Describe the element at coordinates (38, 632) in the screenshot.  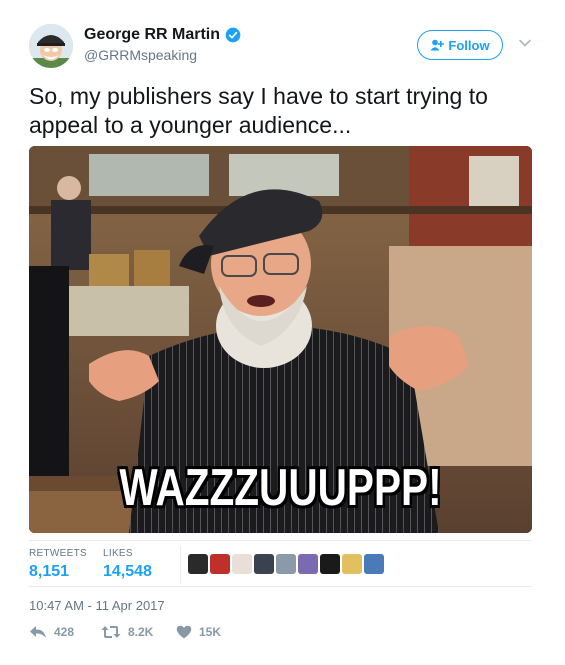
I see `reply-icon` at that location.